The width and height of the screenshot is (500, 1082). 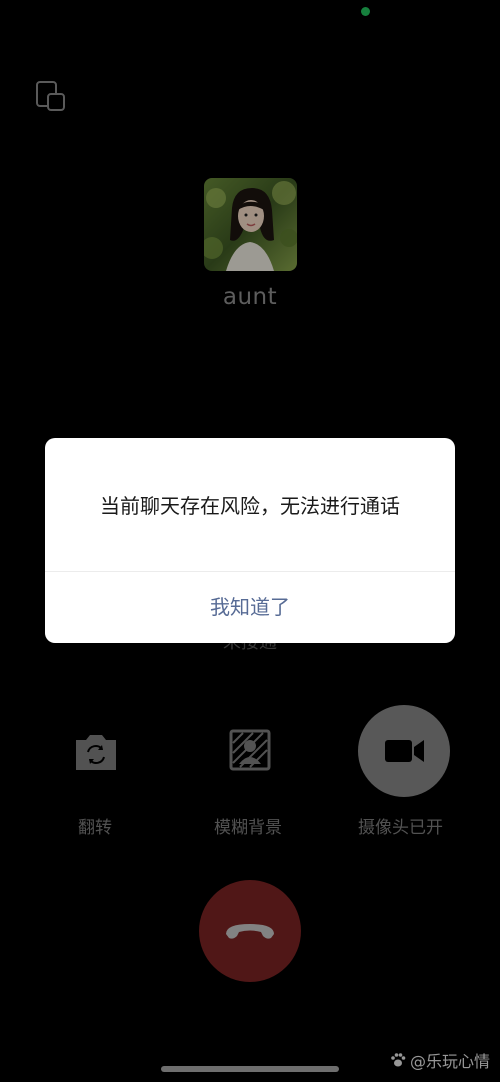 I want to click on dialog-message: 当前聊天存在风险，无法进行通话, so click(x=250, y=506).